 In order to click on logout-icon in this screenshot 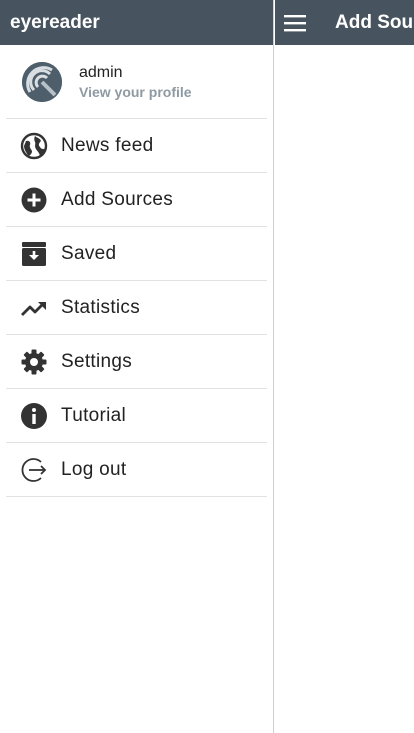, I will do `click(34, 470)`.